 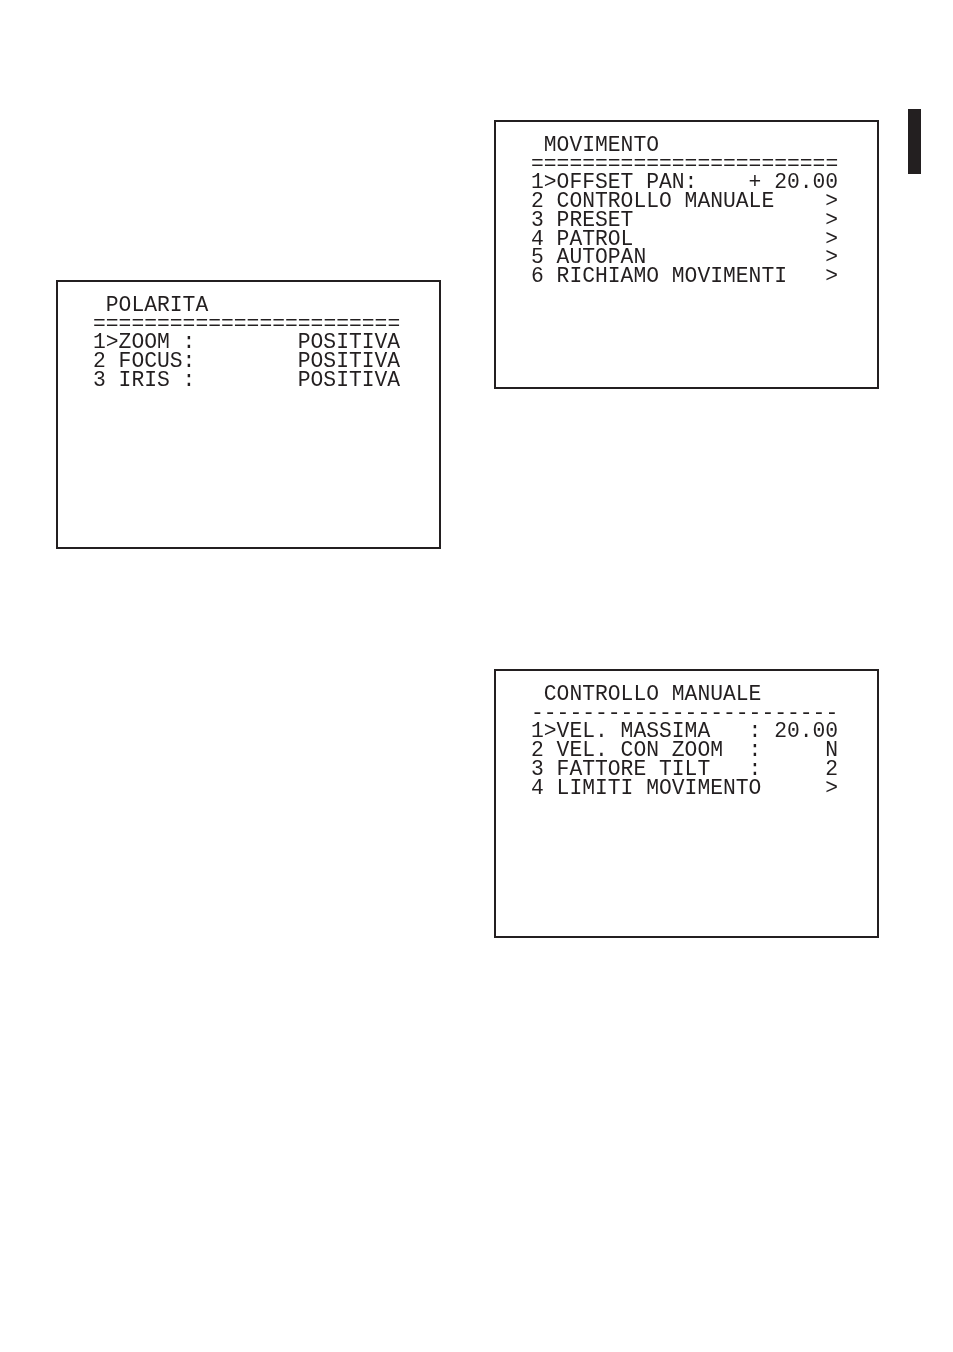 I want to click on menu-title: CONTROLLO MANUALE, so click(x=652, y=694).